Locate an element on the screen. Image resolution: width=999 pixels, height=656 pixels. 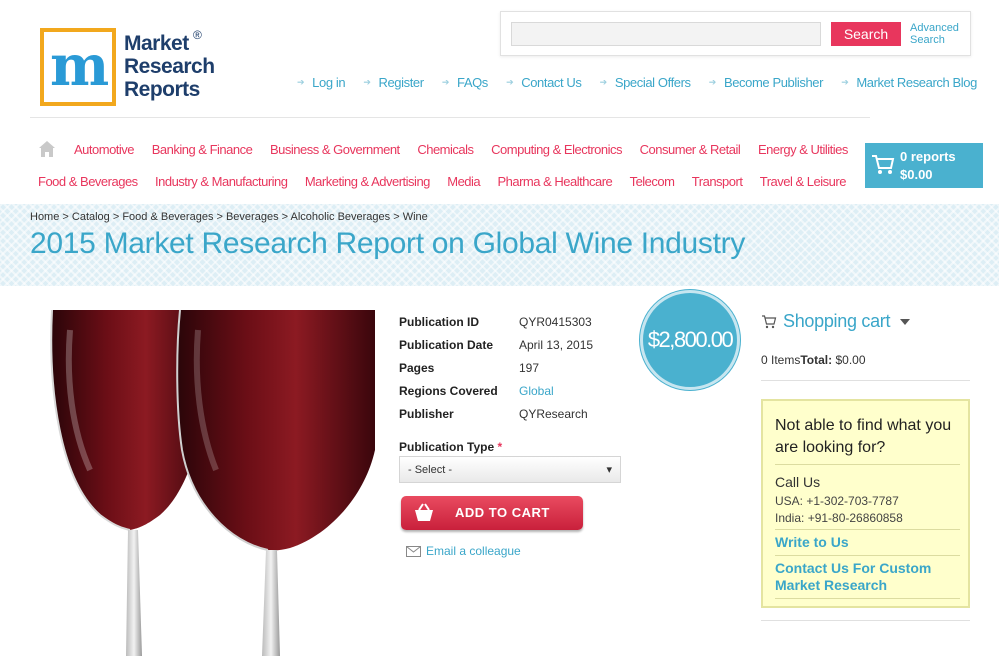
category-link: Marketing & Advertising is located at coordinates (368, 181).